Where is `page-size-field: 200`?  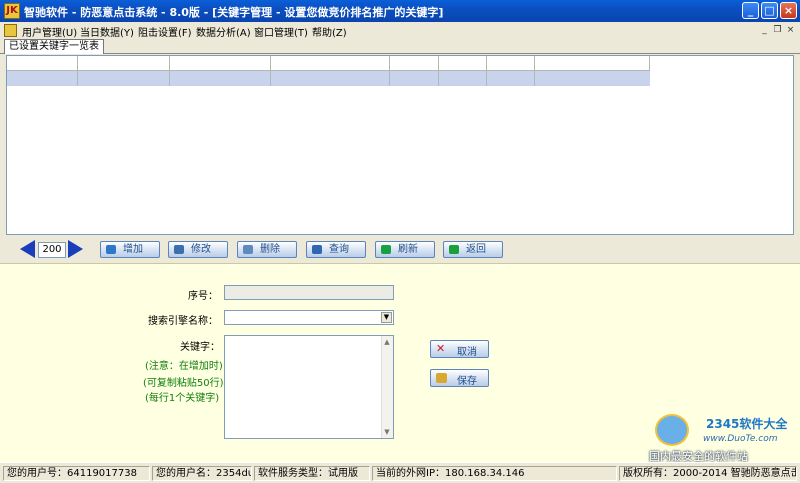 page-size-field: 200 is located at coordinates (52, 250).